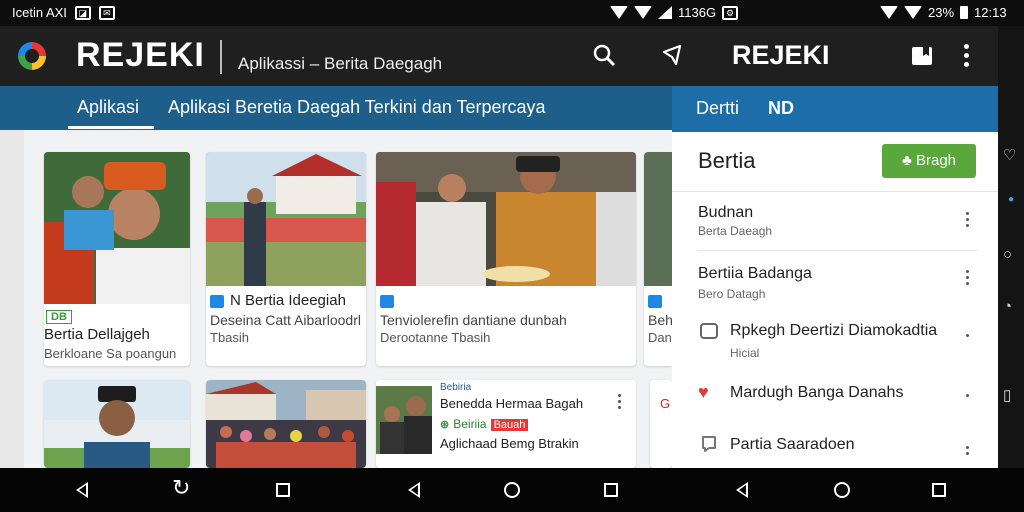 This screenshot has height=512, width=1024. I want to click on card-meta: Berkloane Sa poangun, so click(110, 353).